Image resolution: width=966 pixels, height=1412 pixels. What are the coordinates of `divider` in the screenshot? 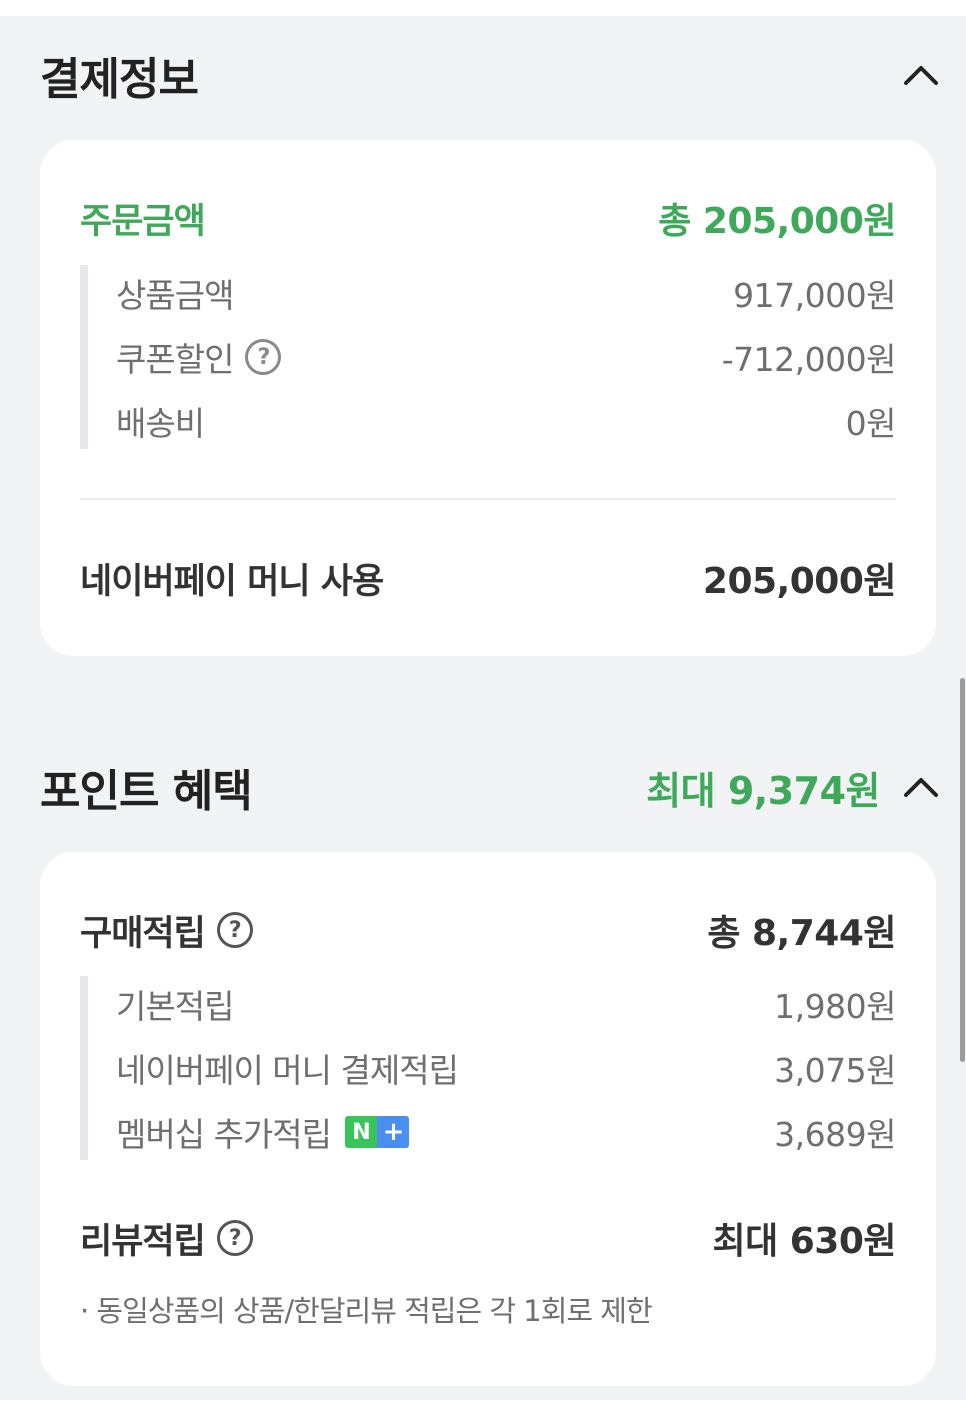 It's located at (488, 499).